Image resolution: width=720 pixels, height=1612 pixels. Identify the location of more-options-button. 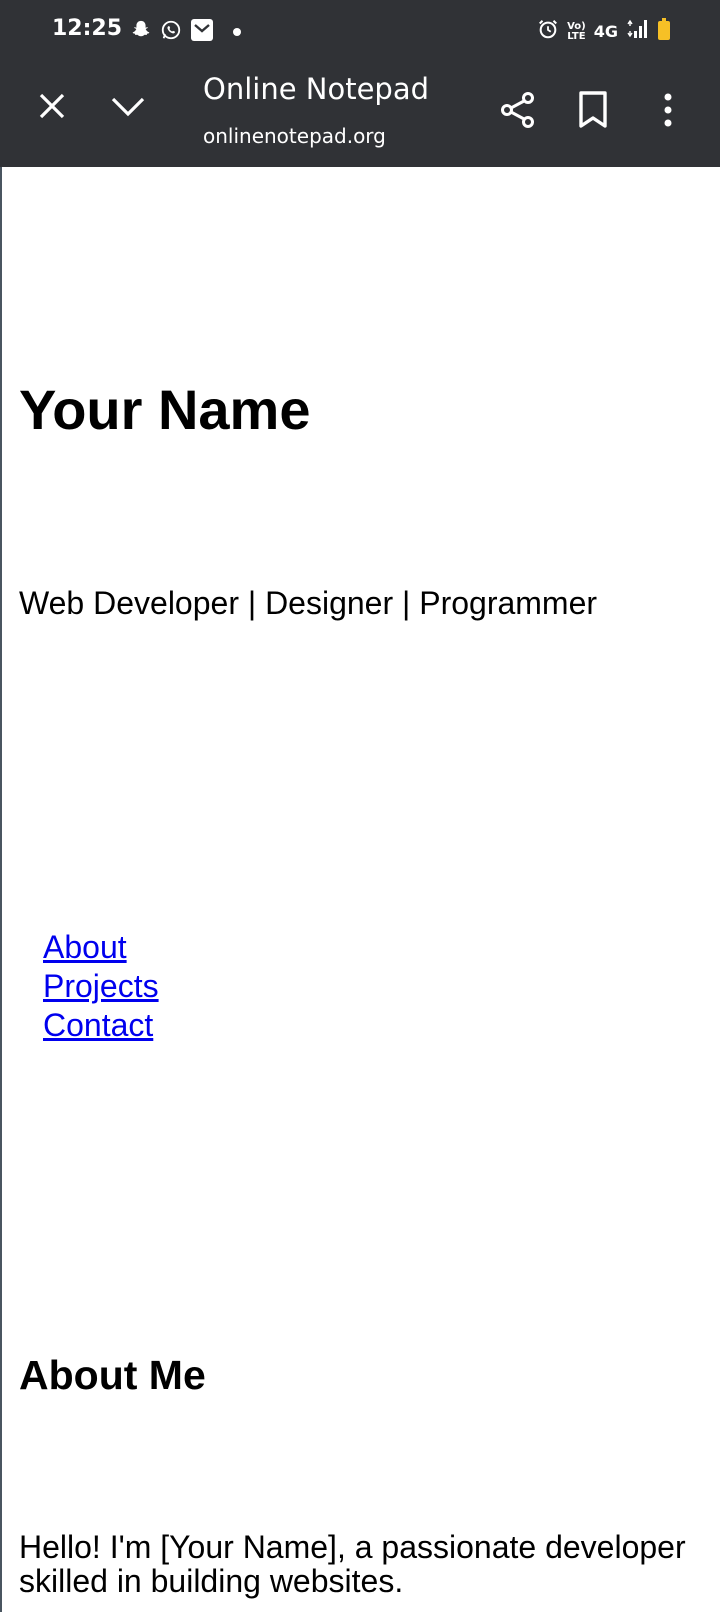
(668, 112).